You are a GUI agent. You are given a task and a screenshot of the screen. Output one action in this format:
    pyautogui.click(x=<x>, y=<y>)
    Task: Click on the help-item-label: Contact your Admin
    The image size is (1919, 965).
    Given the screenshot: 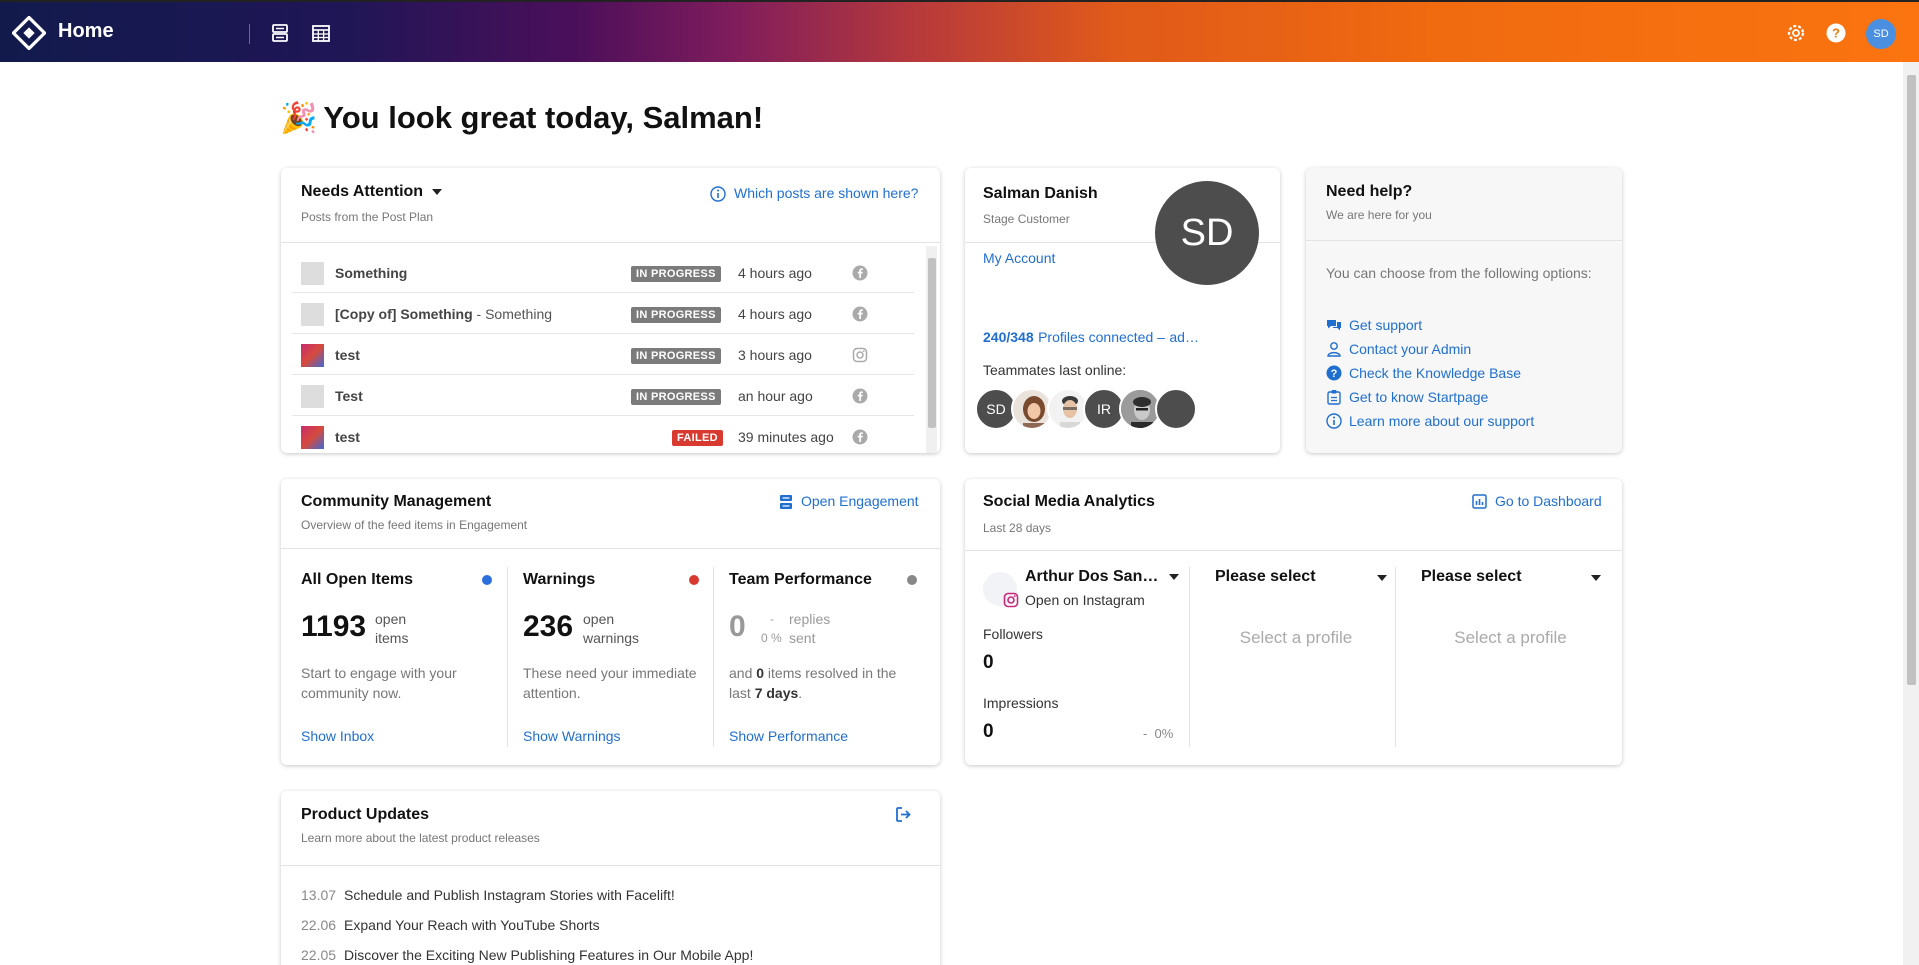 What is the action you would take?
    pyautogui.click(x=1410, y=349)
    